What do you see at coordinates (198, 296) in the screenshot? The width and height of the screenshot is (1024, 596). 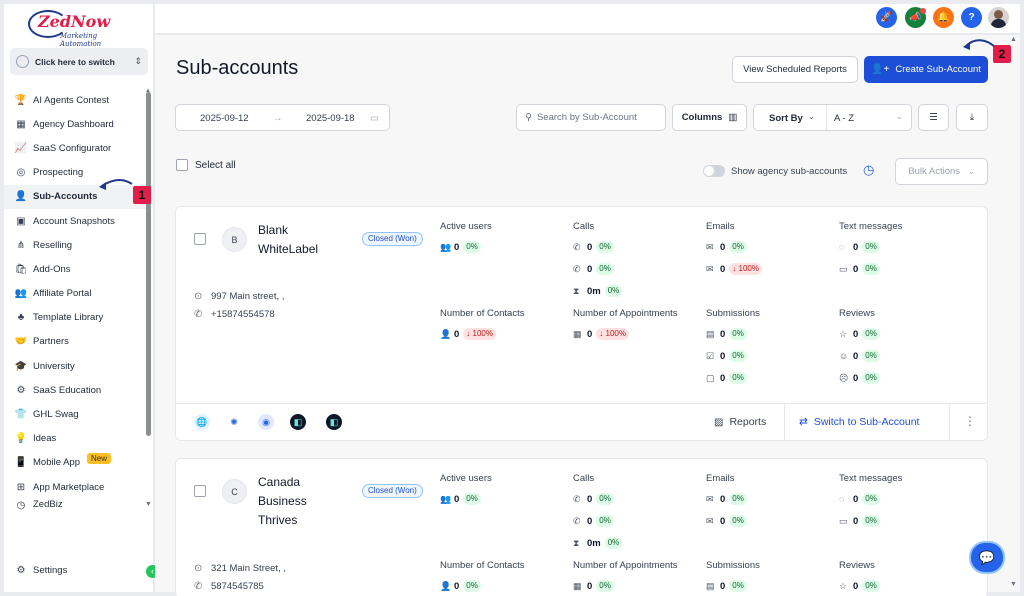 I see `location-pin-icon: ⊙` at bounding box center [198, 296].